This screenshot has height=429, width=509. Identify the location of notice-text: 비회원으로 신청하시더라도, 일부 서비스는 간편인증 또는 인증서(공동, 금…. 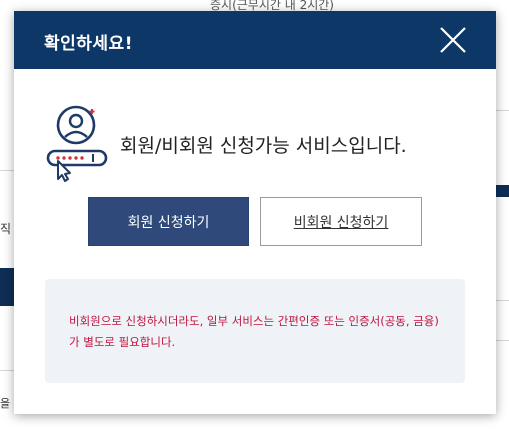
(254, 331).